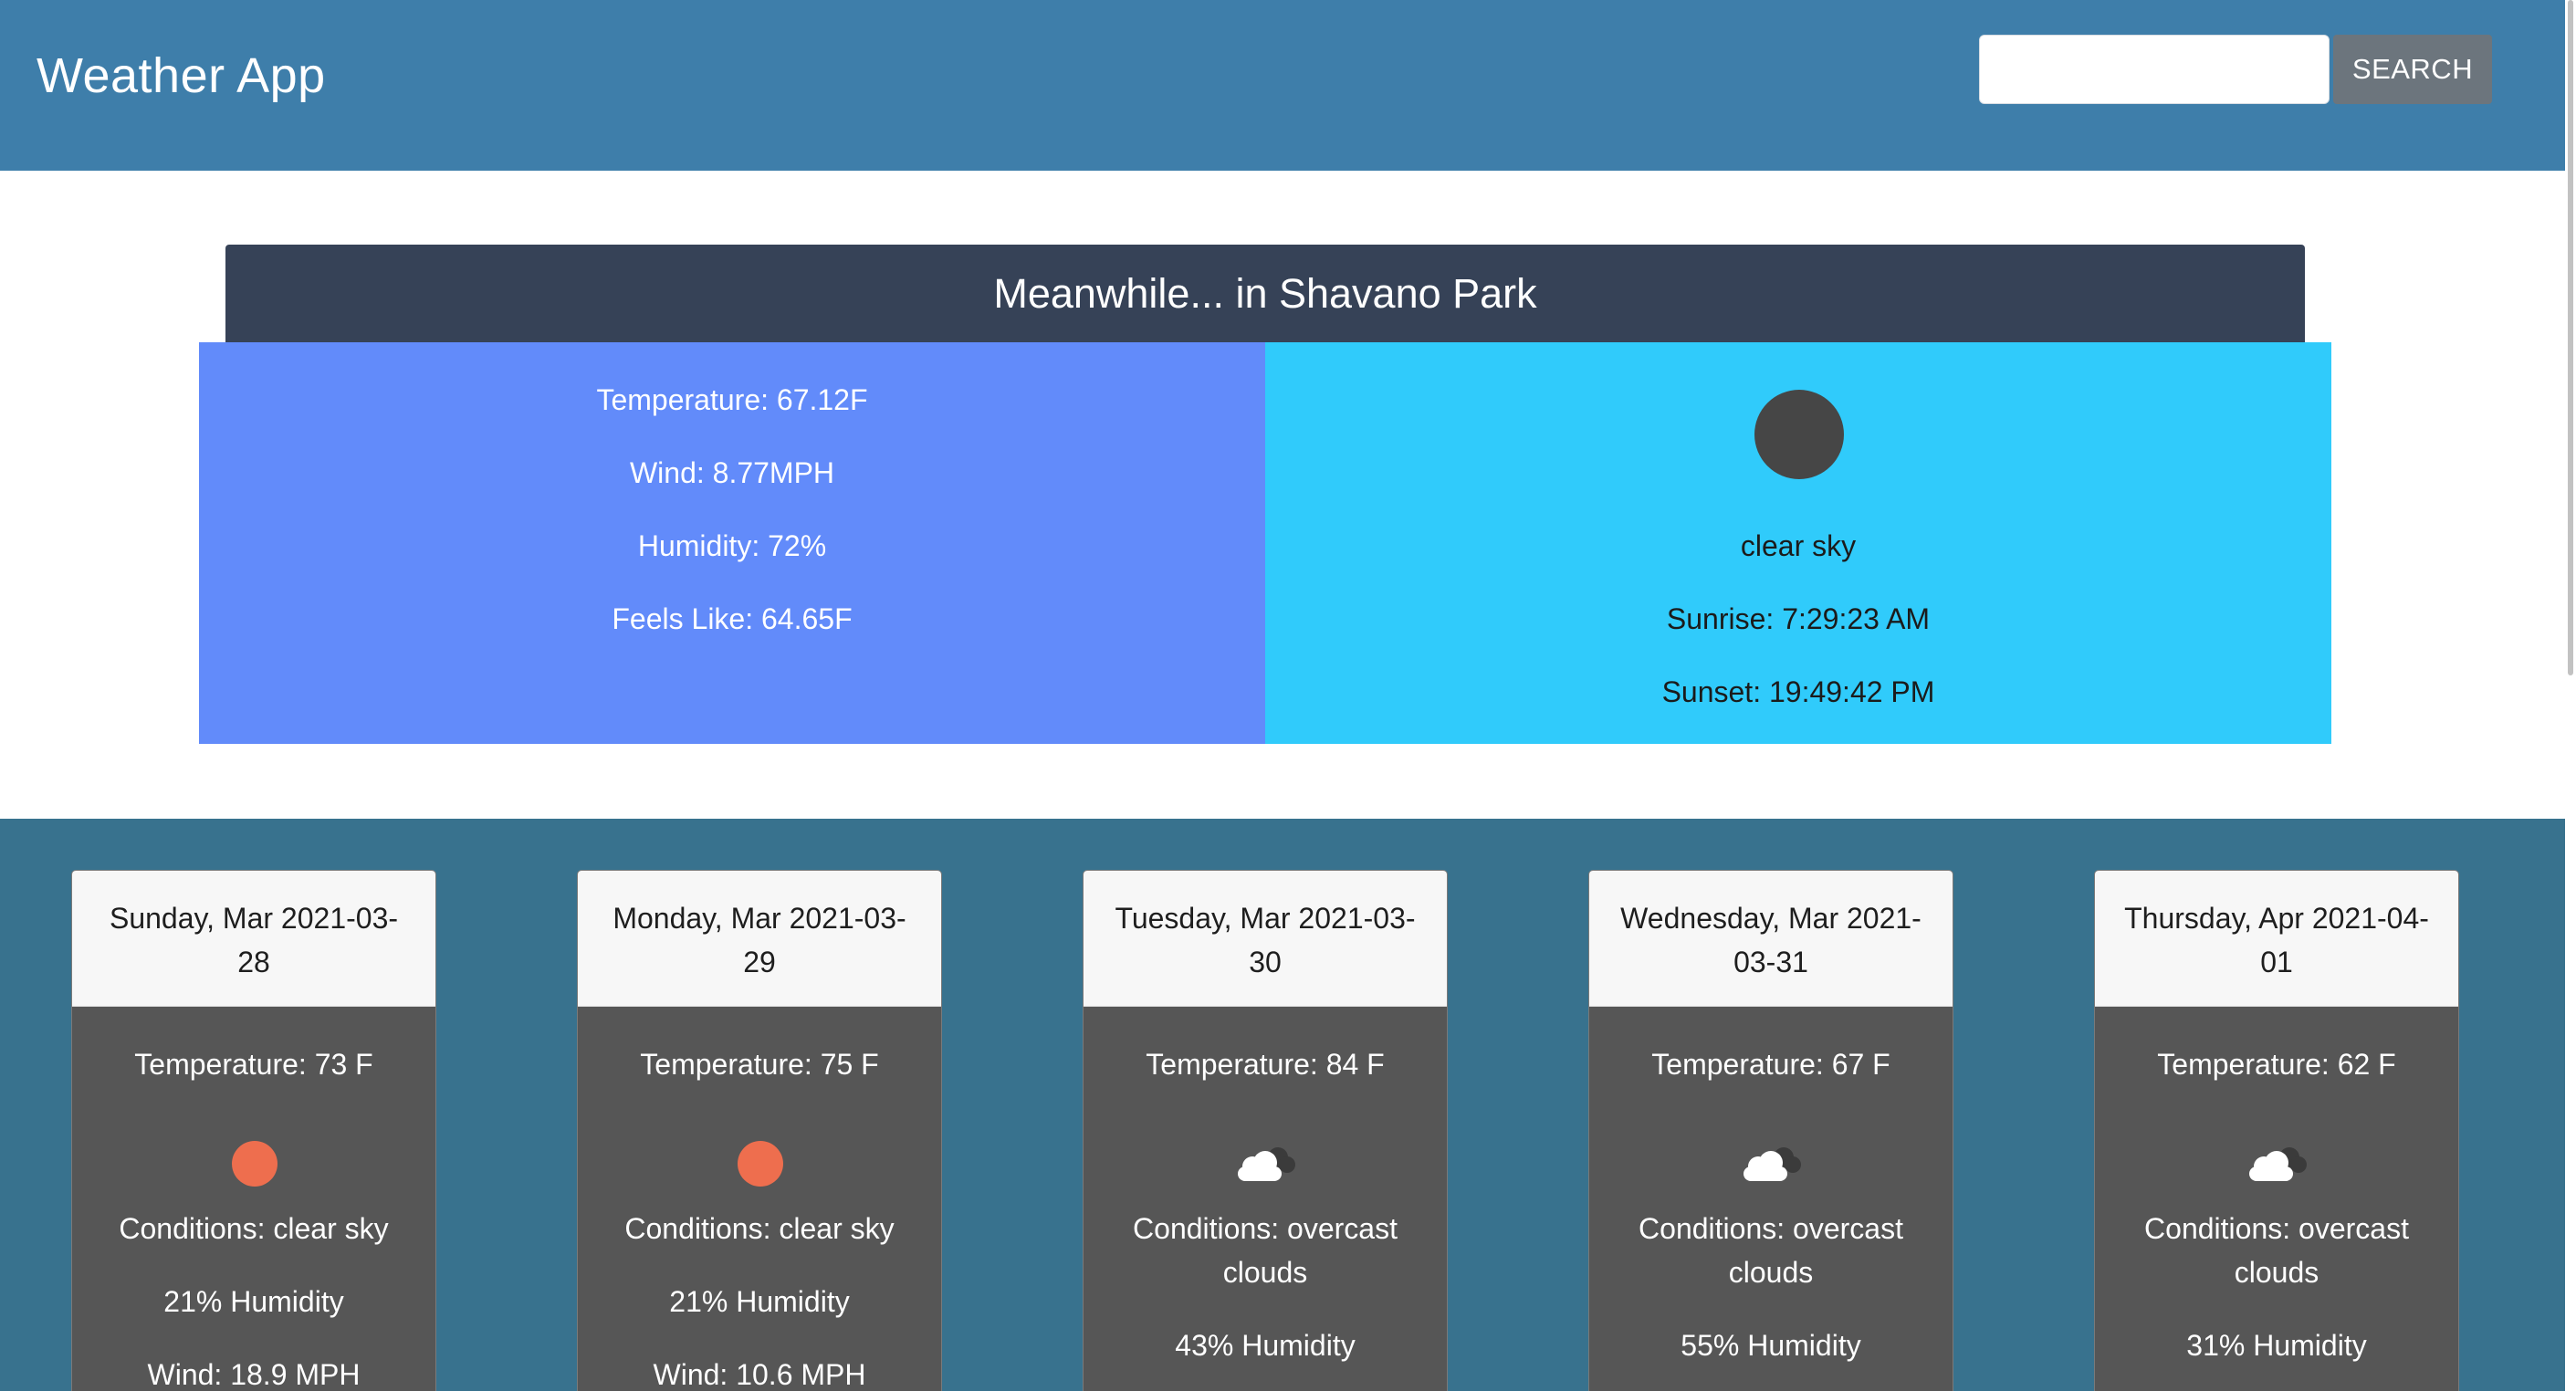 The width and height of the screenshot is (2576, 1391). Describe the element at coordinates (2412, 69) in the screenshot. I see `search-button: SEARCH` at that location.